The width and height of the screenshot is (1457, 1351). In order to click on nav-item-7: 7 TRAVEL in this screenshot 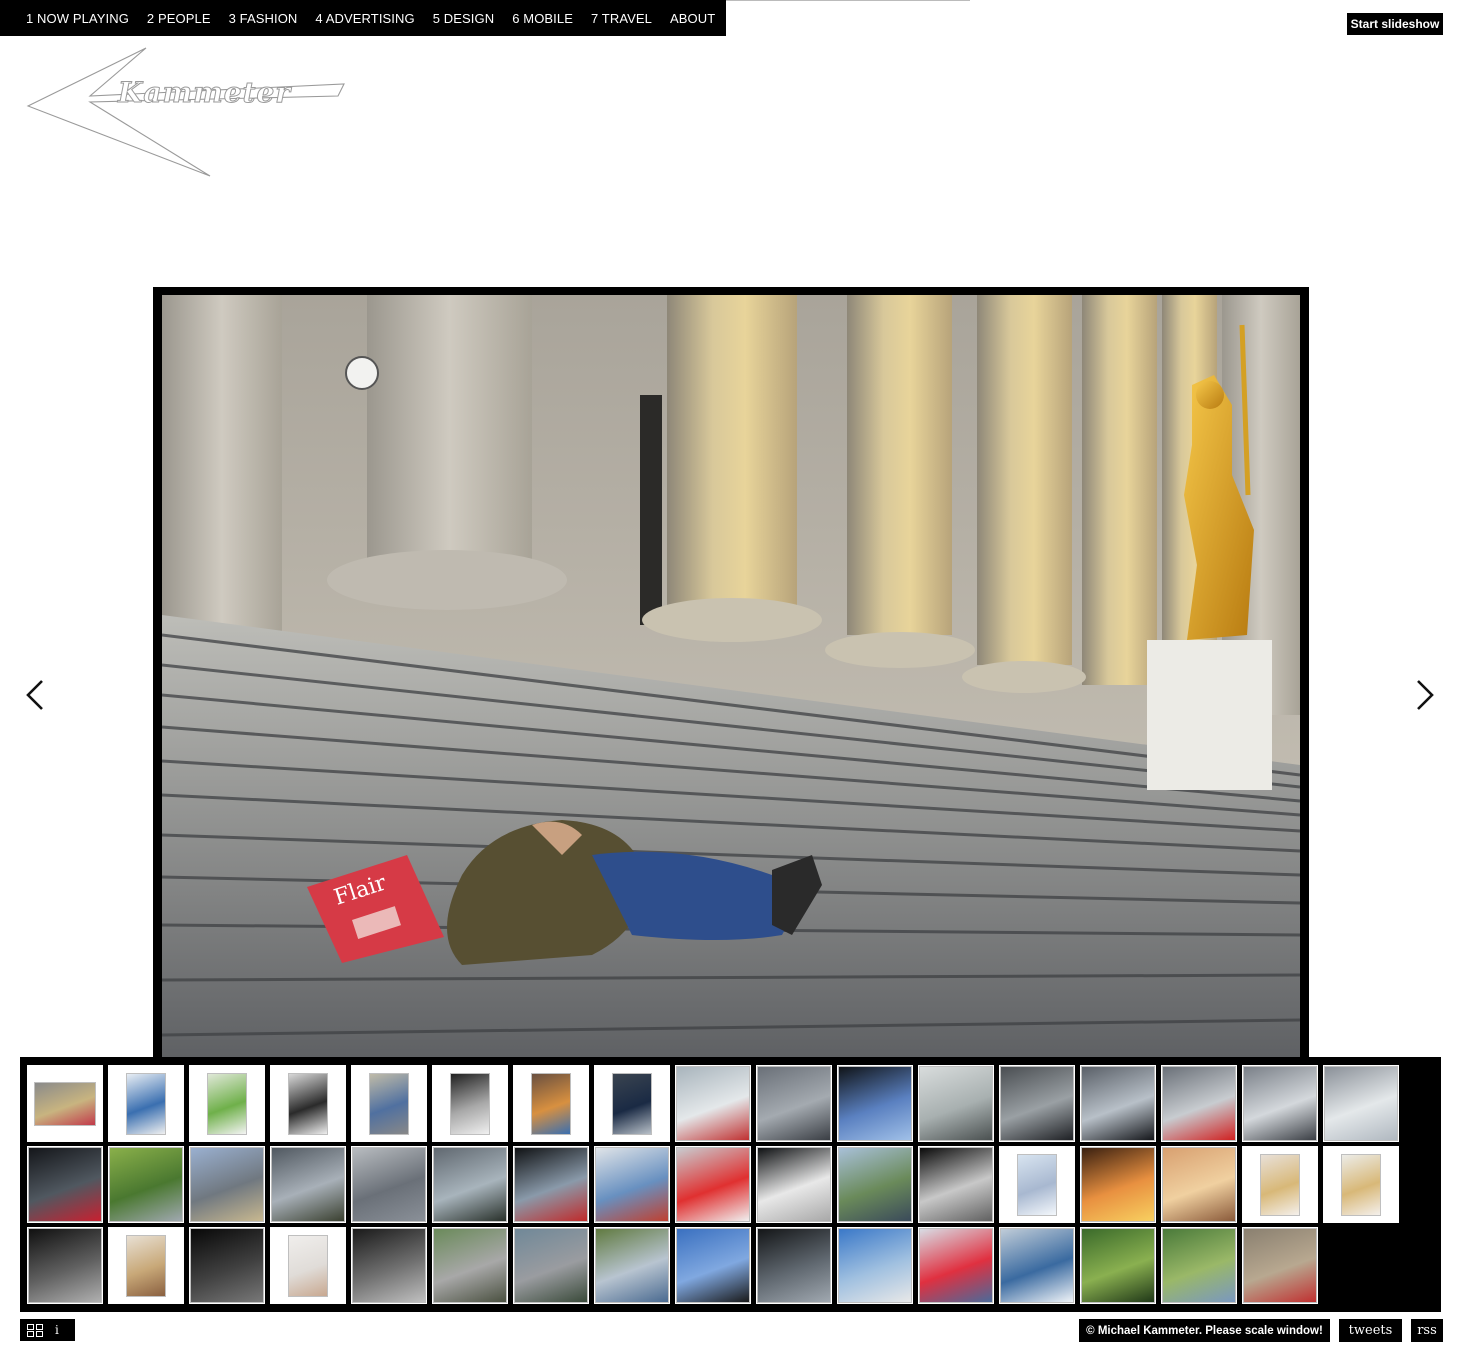, I will do `click(621, 18)`.